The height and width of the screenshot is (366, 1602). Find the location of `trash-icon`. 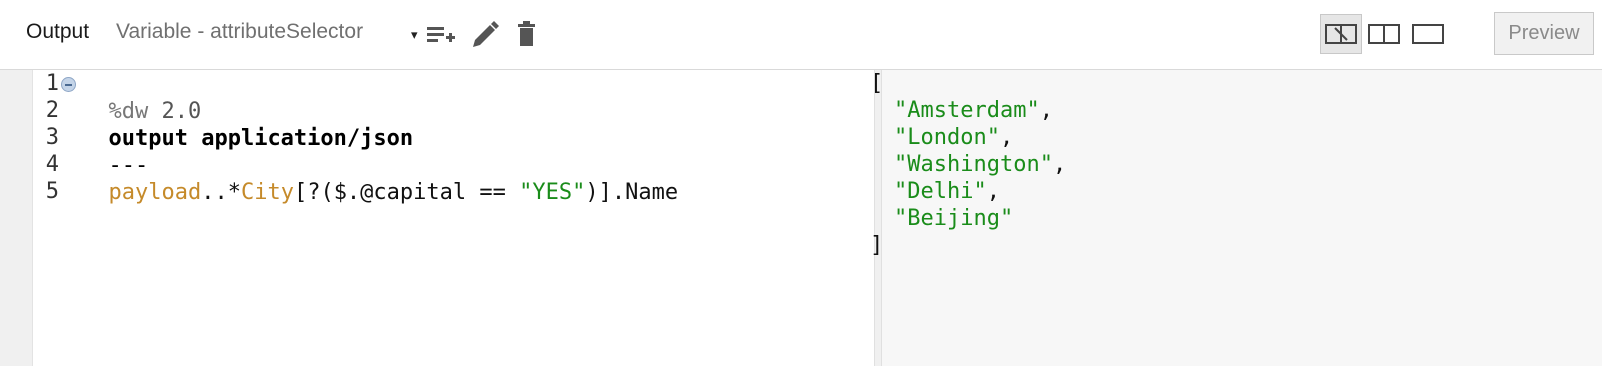

trash-icon is located at coordinates (528, 35).